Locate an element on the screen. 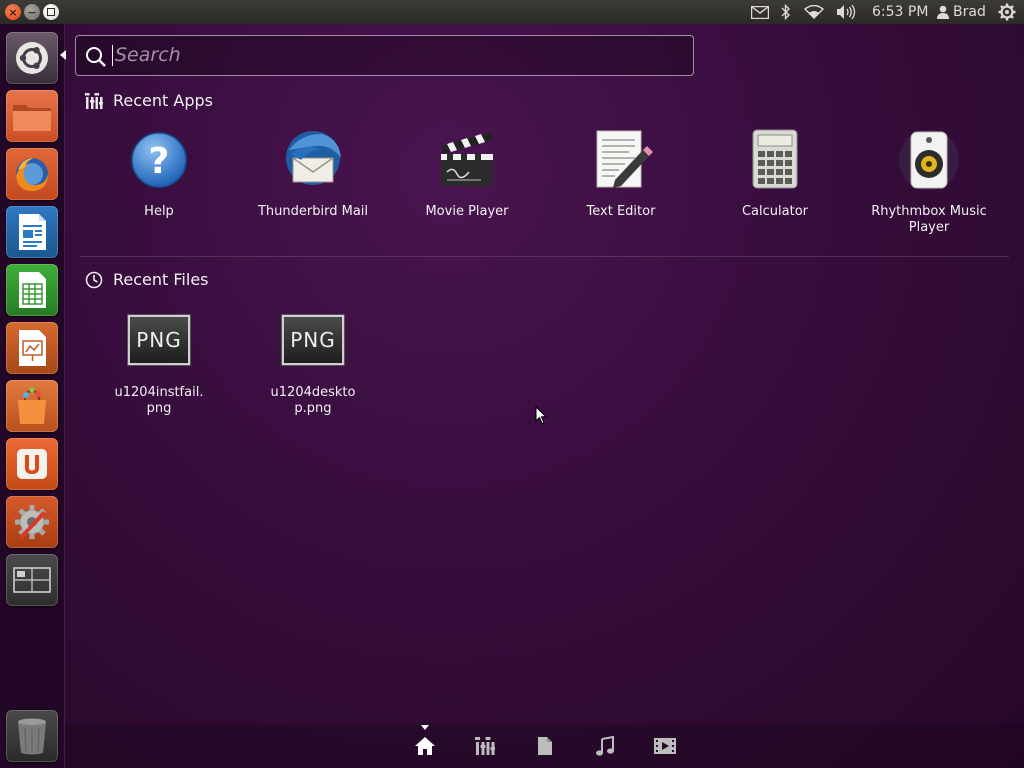 Image resolution: width=1024 pixels, height=768 pixels. calculator-icon is located at coordinates (775, 159).